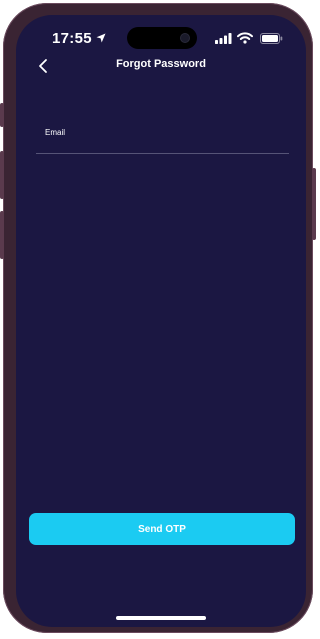  I want to click on battery-icon, so click(271, 38).